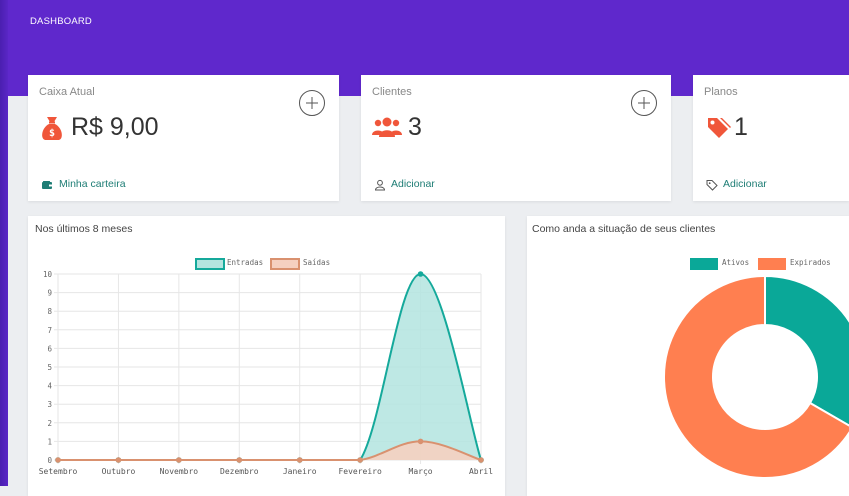 The image size is (849, 496). I want to click on wallet-icon, so click(47, 185).